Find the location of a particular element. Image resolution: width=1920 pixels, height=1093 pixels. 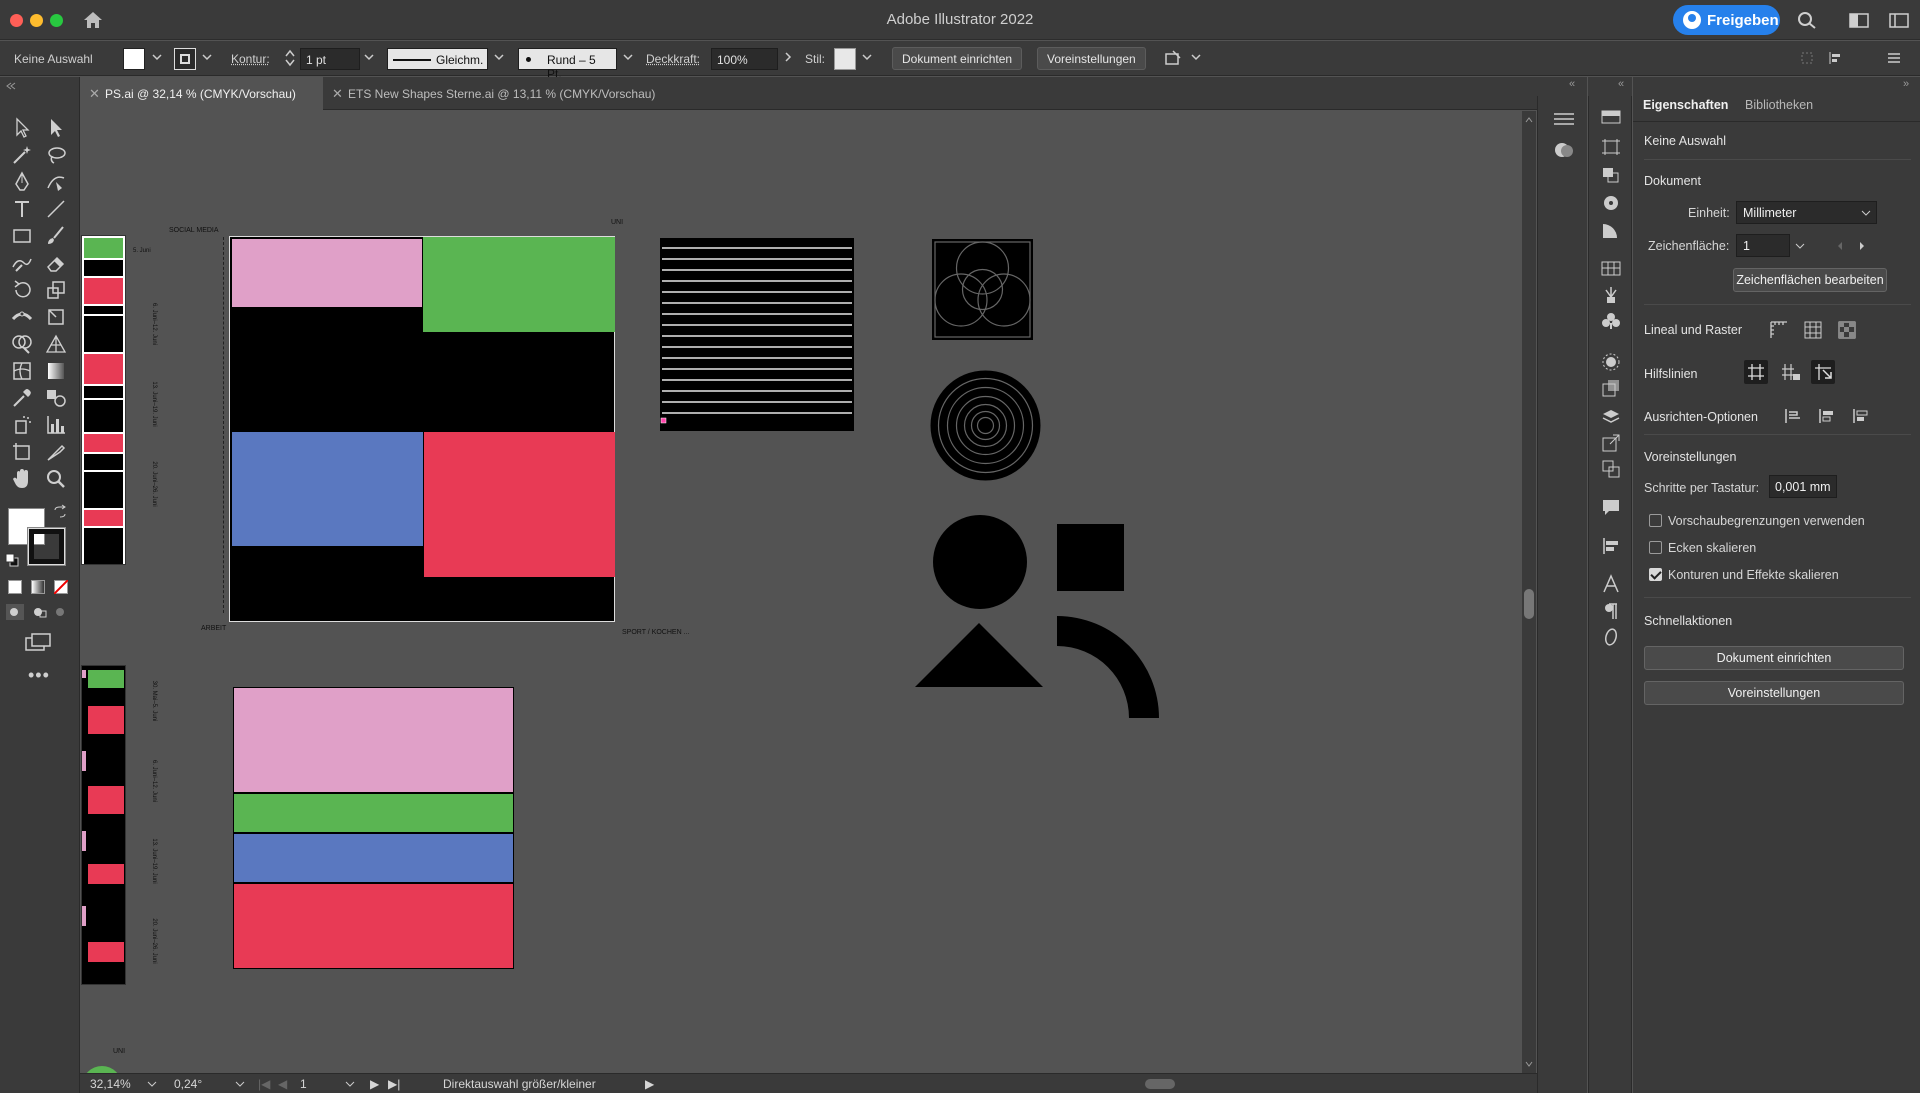

arrange-documents-icon is located at coordinates (1173, 58).